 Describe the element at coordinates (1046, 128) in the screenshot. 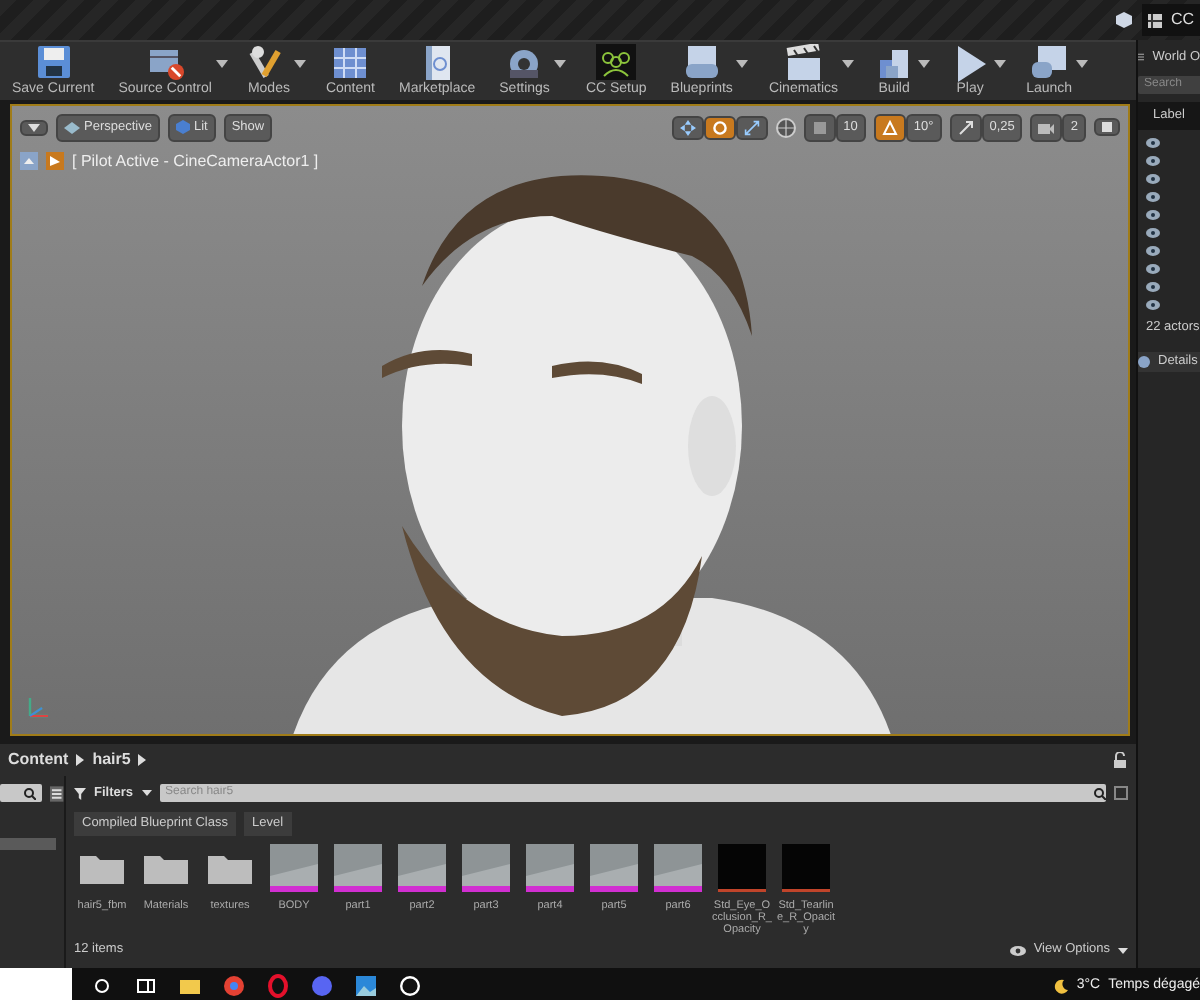

I see `camera-snap-toggle` at that location.